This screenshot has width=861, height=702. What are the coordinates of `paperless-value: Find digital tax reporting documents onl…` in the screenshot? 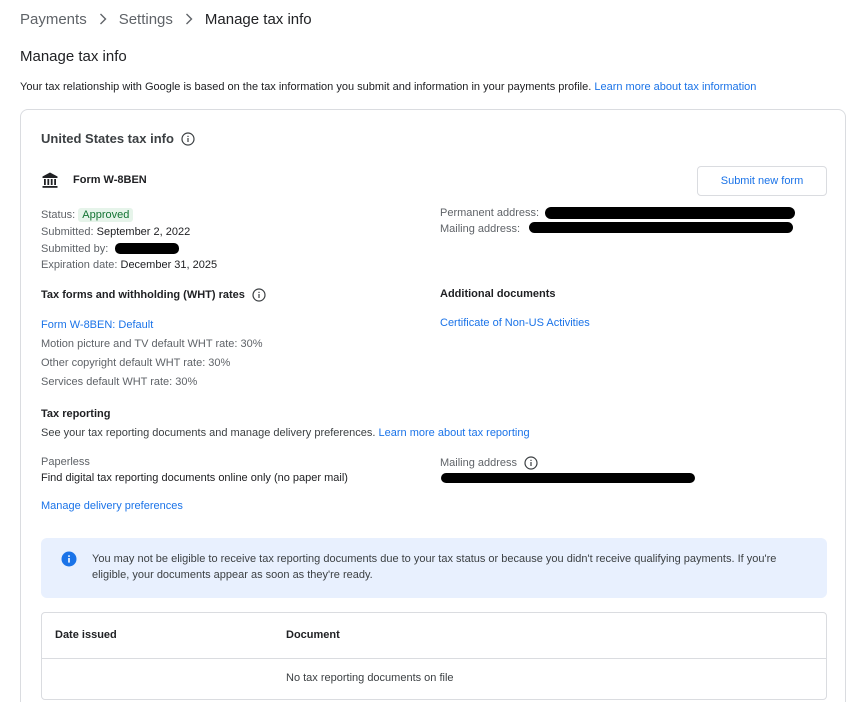 It's located at (194, 478).